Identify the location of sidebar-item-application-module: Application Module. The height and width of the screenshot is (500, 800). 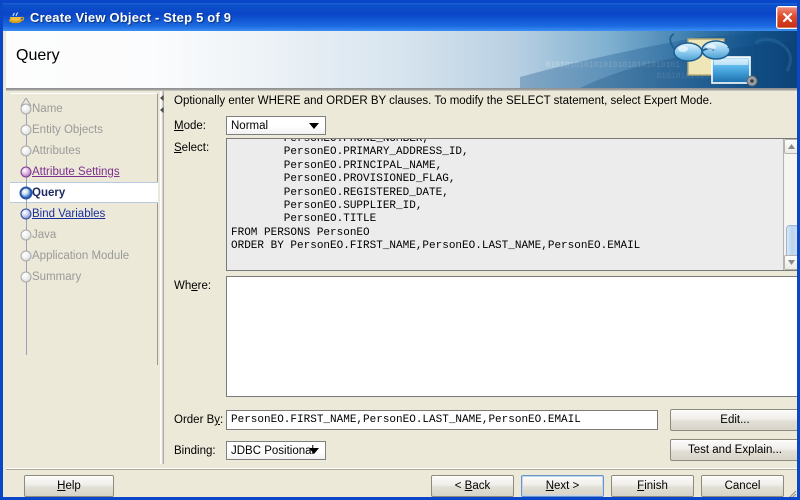
(84, 255).